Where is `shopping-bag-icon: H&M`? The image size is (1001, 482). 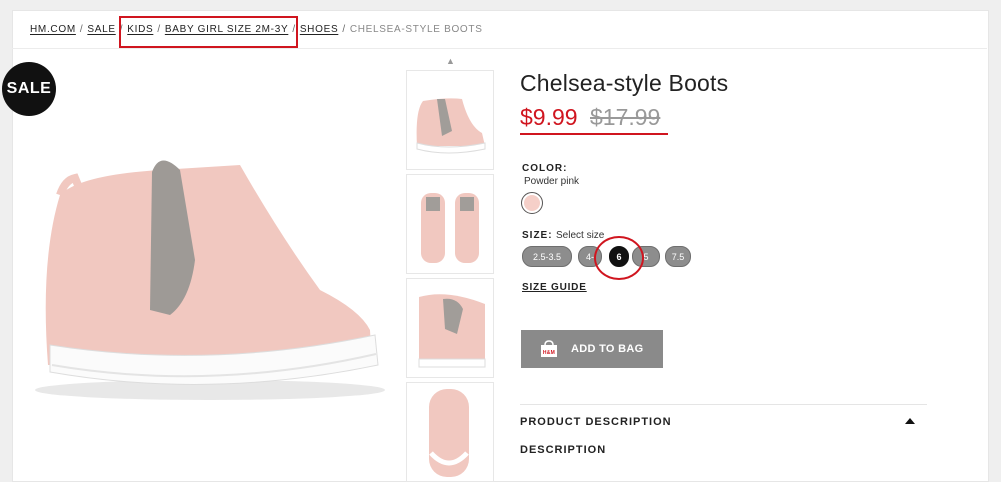 shopping-bag-icon: H&M is located at coordinates (549, 349).